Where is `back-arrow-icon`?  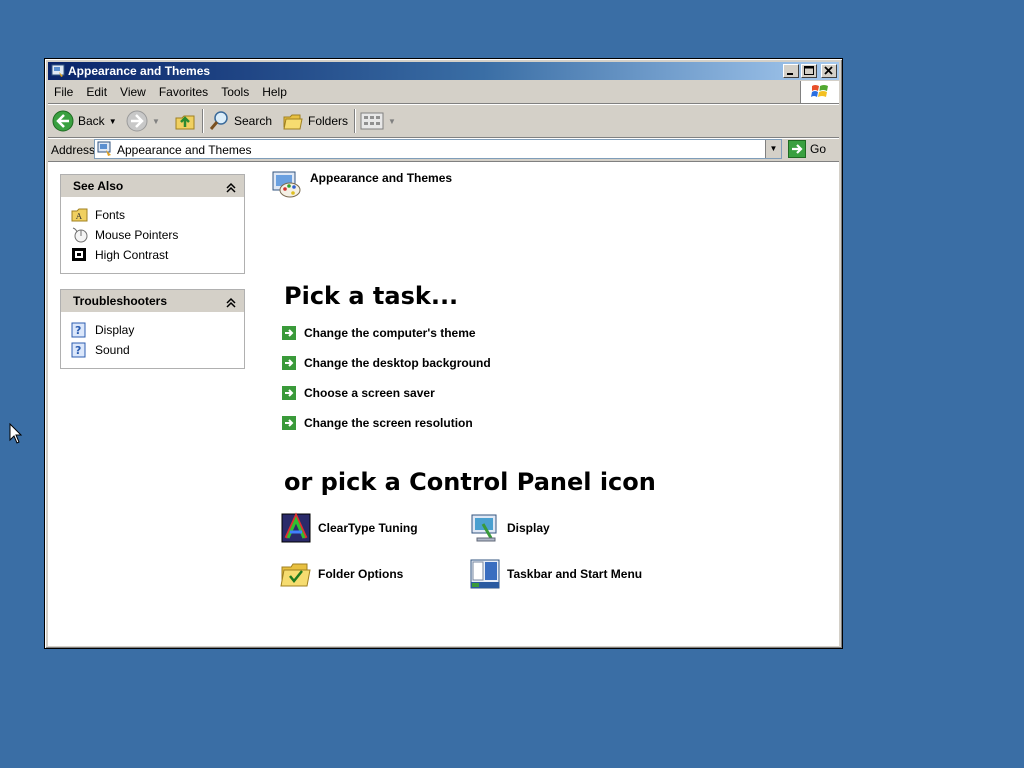 back-arrow-icon is located at coordinates (63, 121).